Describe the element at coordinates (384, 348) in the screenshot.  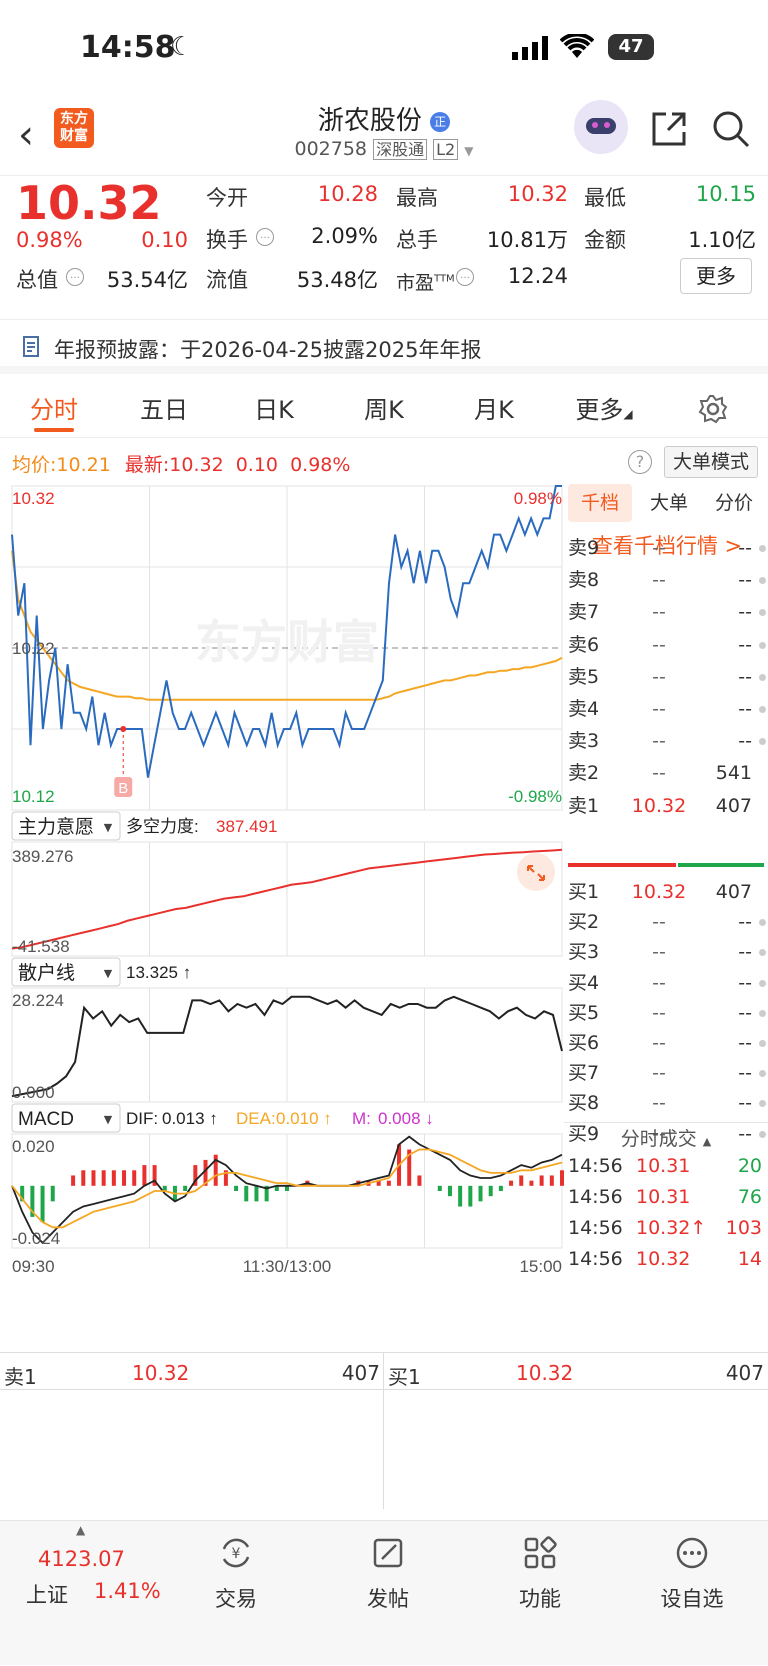
I see `annual-report-notice: 年报预披露：于2026-04-25披露2025年年报` at that location.